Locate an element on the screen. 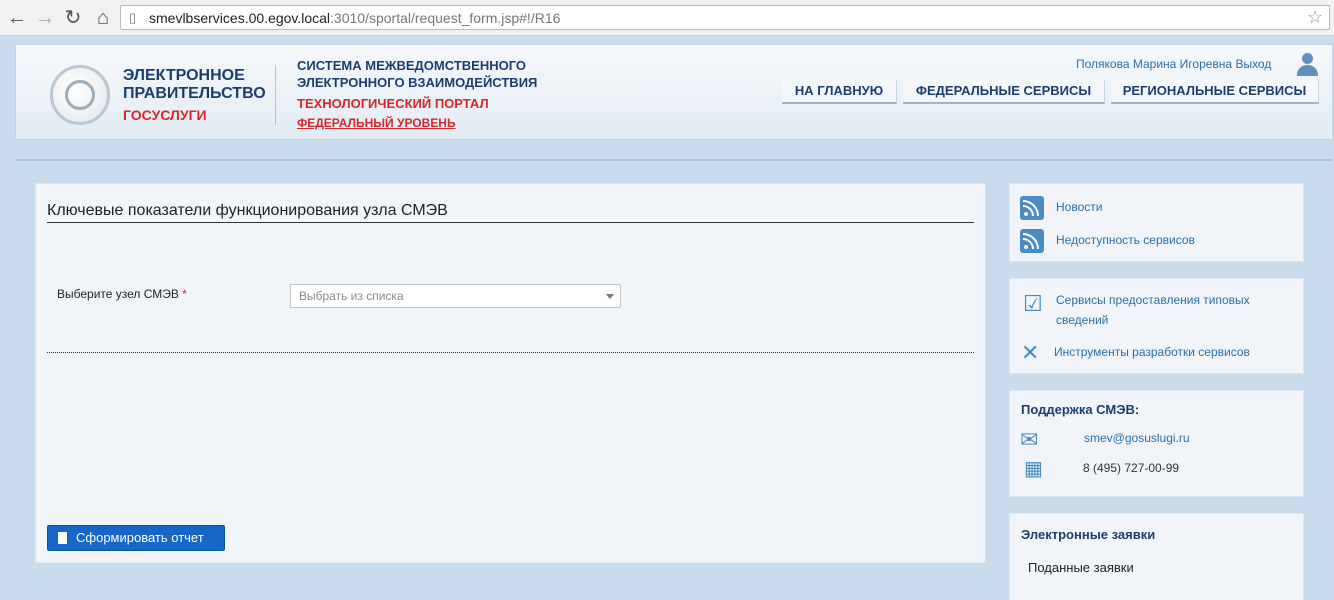  support-phone: 8 (495) 727-00-99 is located at coordinates (1131, 468).